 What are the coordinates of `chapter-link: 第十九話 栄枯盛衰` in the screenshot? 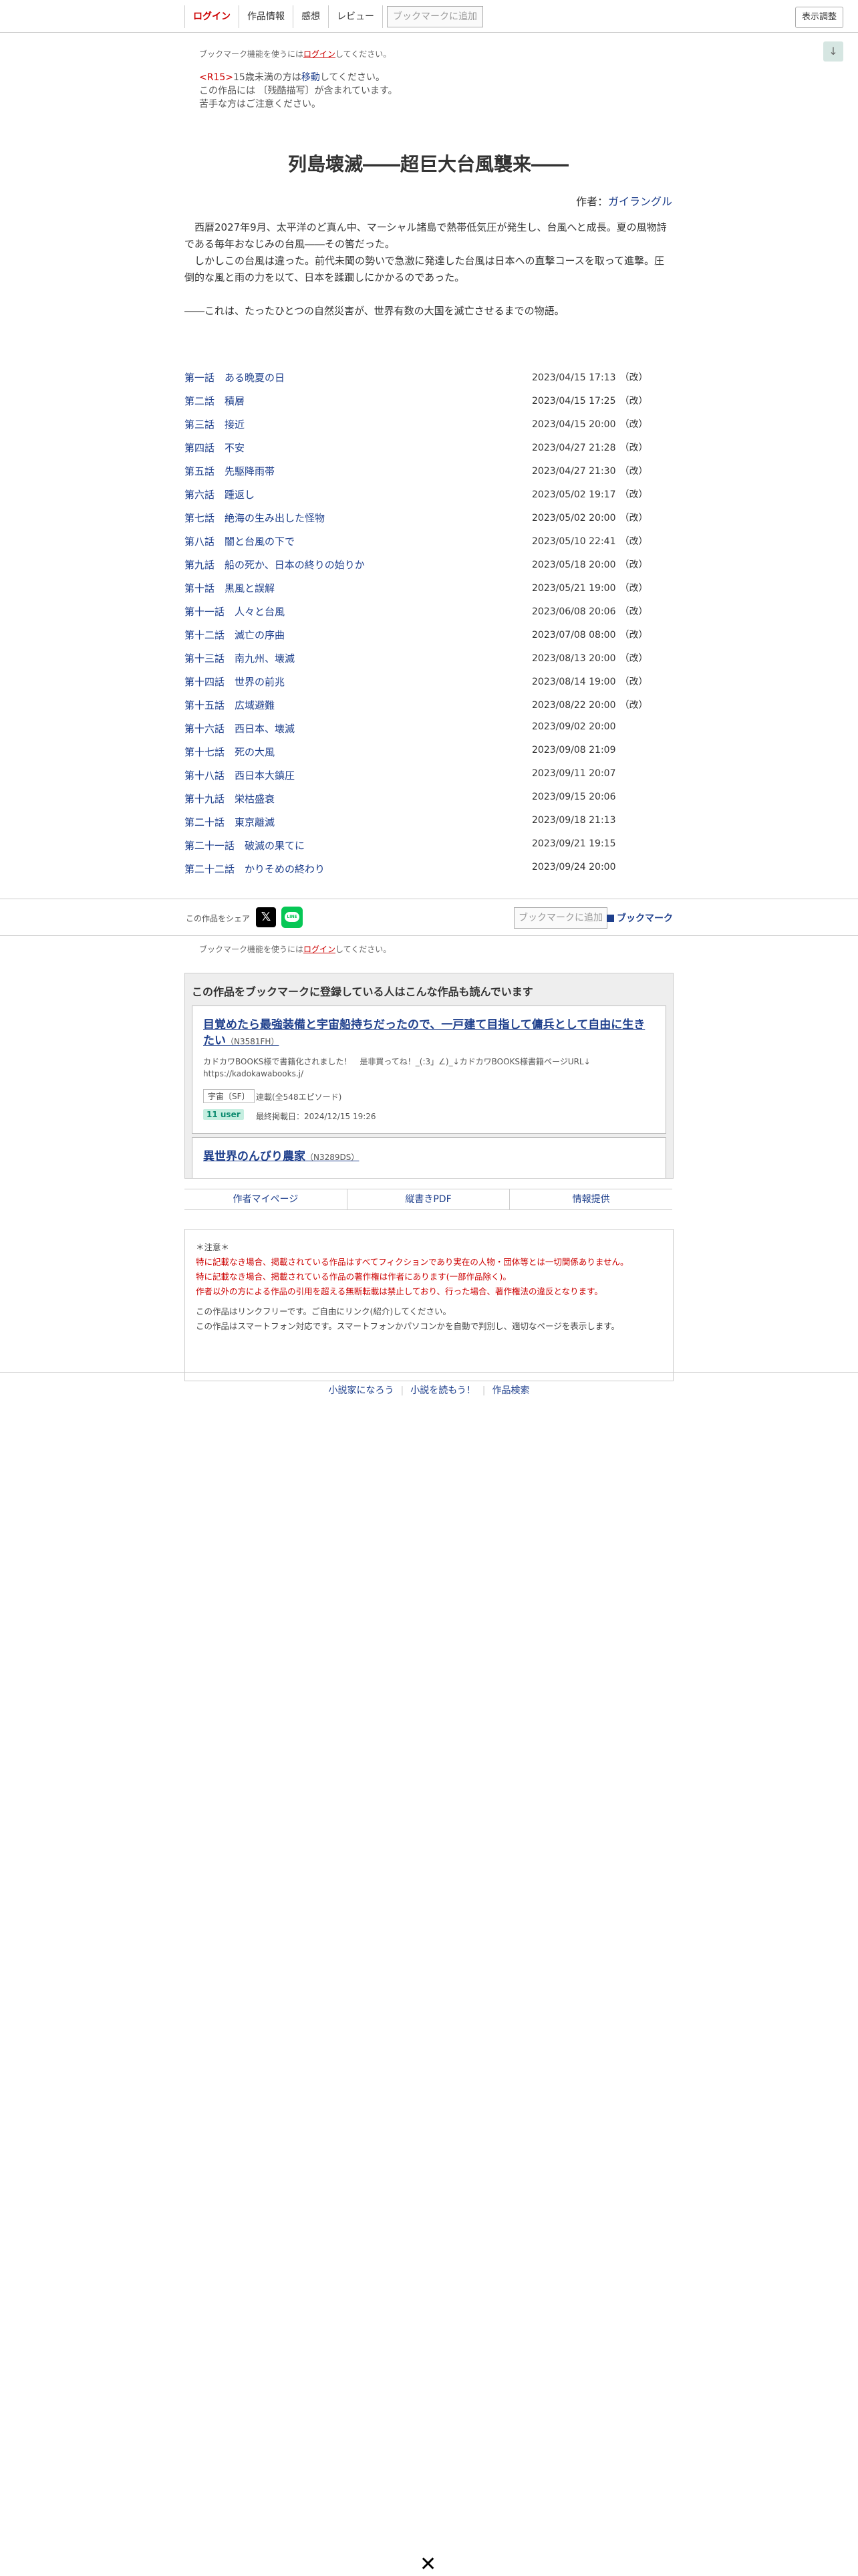 It's located at (229, 799).